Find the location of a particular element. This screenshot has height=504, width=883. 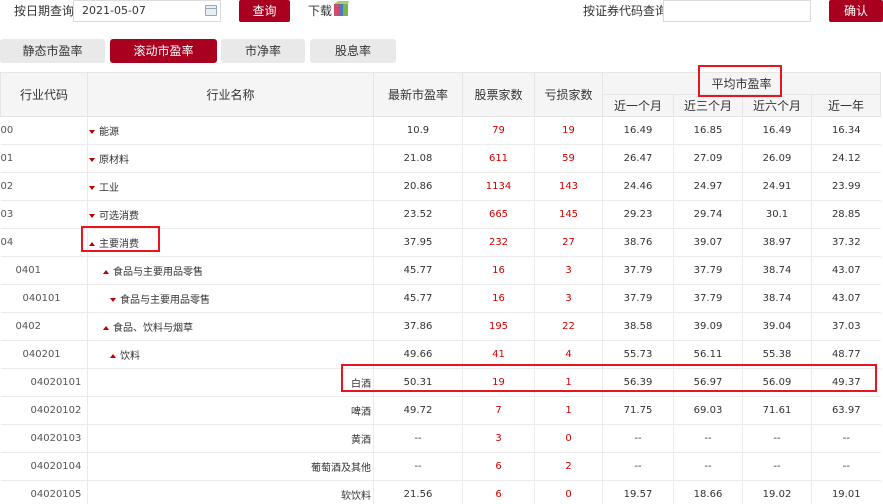

avg-pe-three-months-cell: -- is located at coordinates (708, 466).